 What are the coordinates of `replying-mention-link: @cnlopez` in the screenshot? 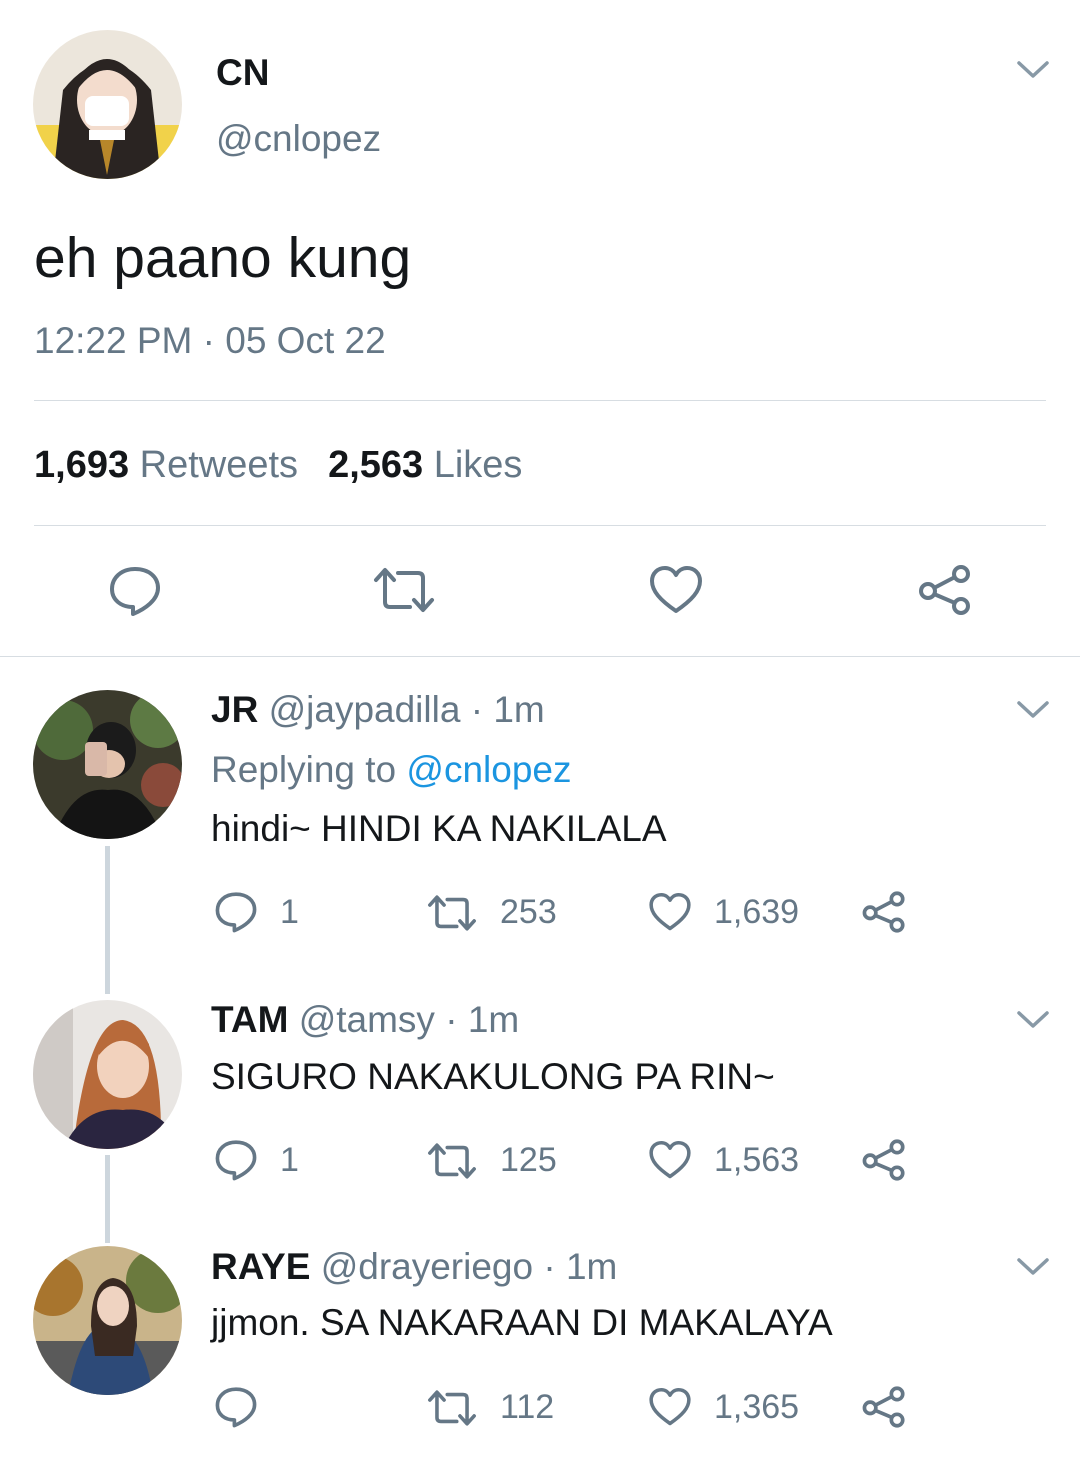 It's located at (488, 769).